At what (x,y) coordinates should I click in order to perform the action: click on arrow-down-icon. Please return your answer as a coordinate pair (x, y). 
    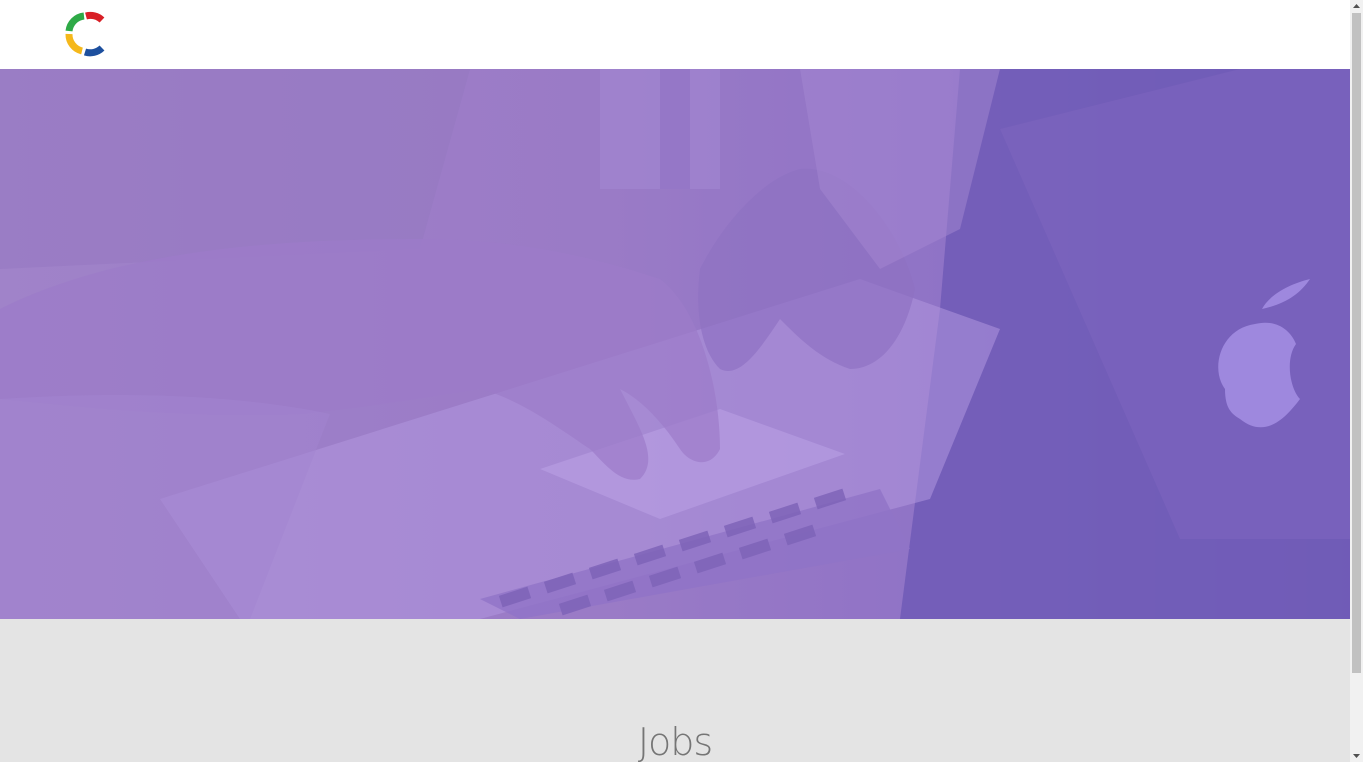
    Looking at the image, I should click on (1356, 755).